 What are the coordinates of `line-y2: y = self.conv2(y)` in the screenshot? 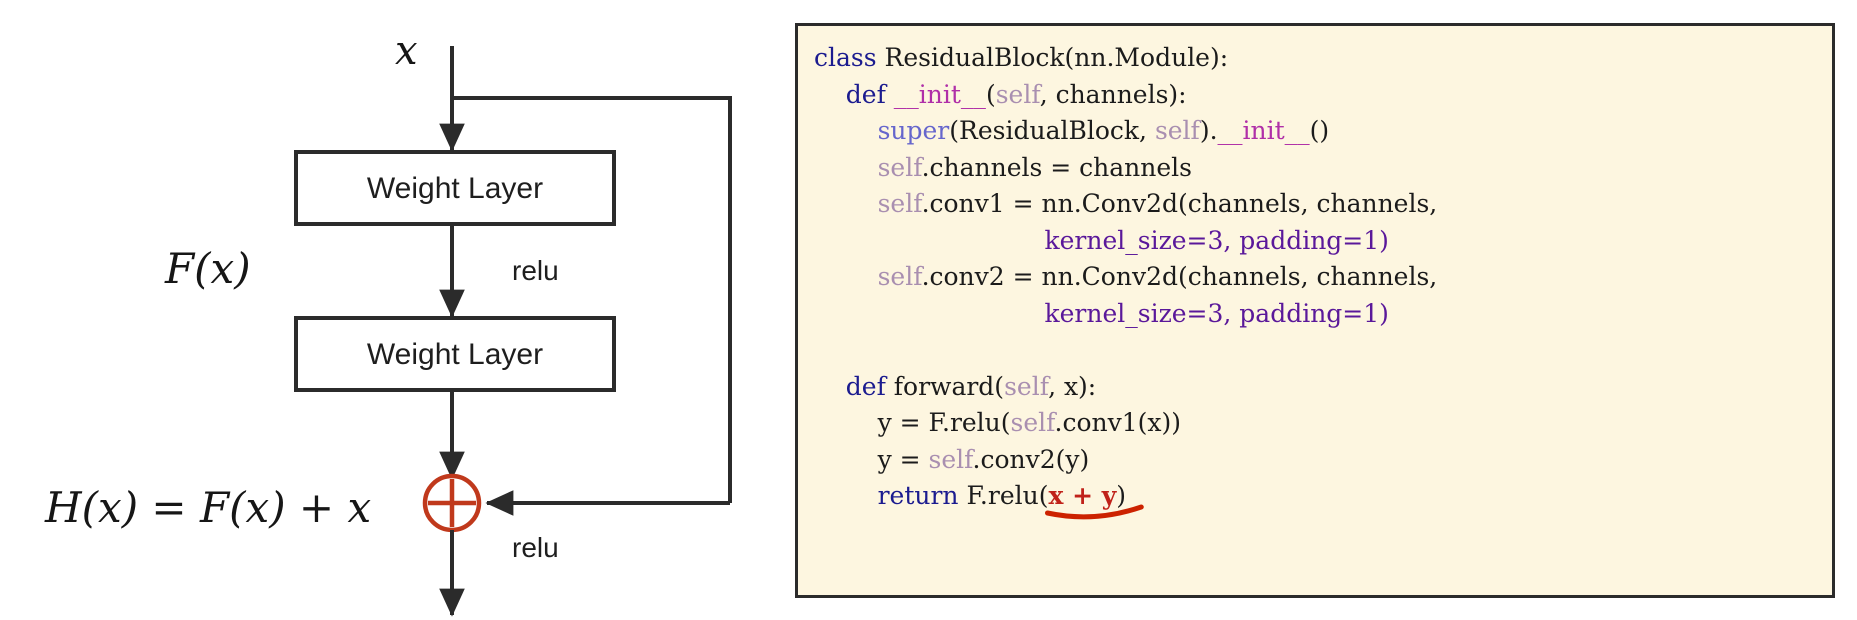 It's located at (1323, 460).